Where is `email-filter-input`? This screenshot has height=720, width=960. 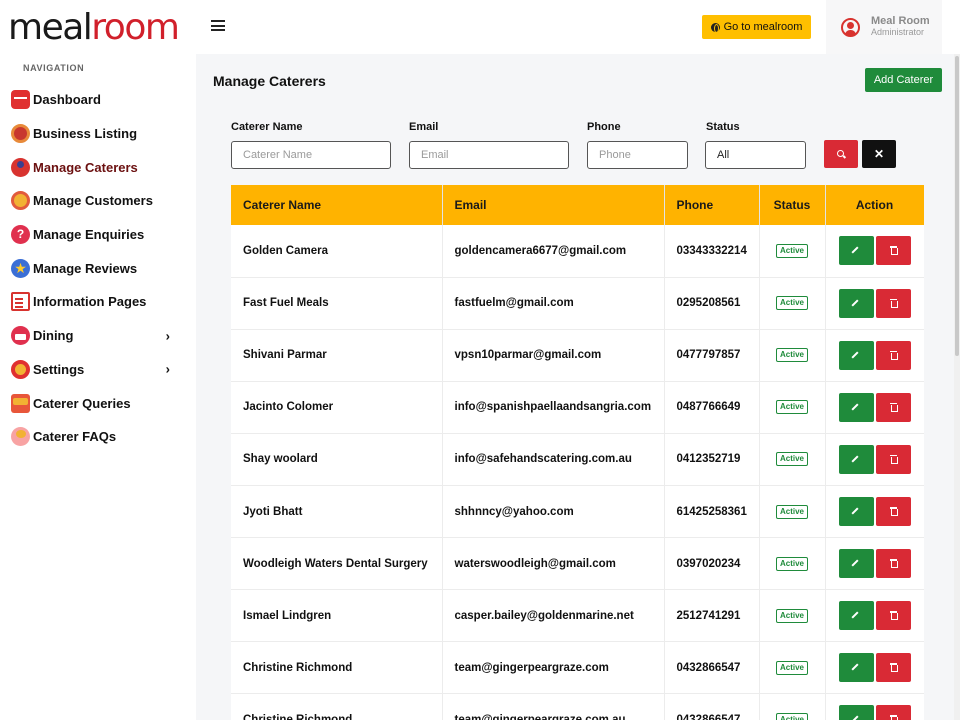 email-filter-input is located at coordinates (489, 155).